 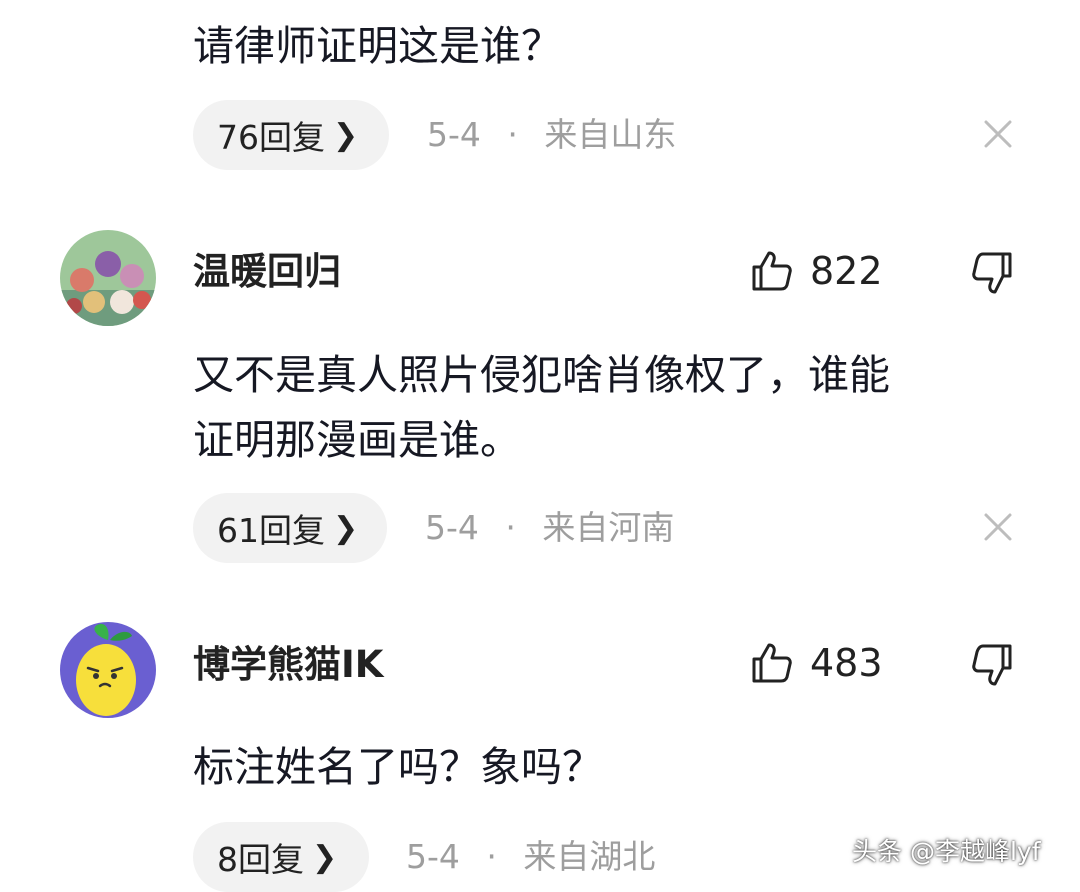 What do you see at coordinates (541, 375) in the screenshot?
I see `comment-text: 又不是真人照片侵犯啥肖像权了，谁能` at bounding box center [541, 375].